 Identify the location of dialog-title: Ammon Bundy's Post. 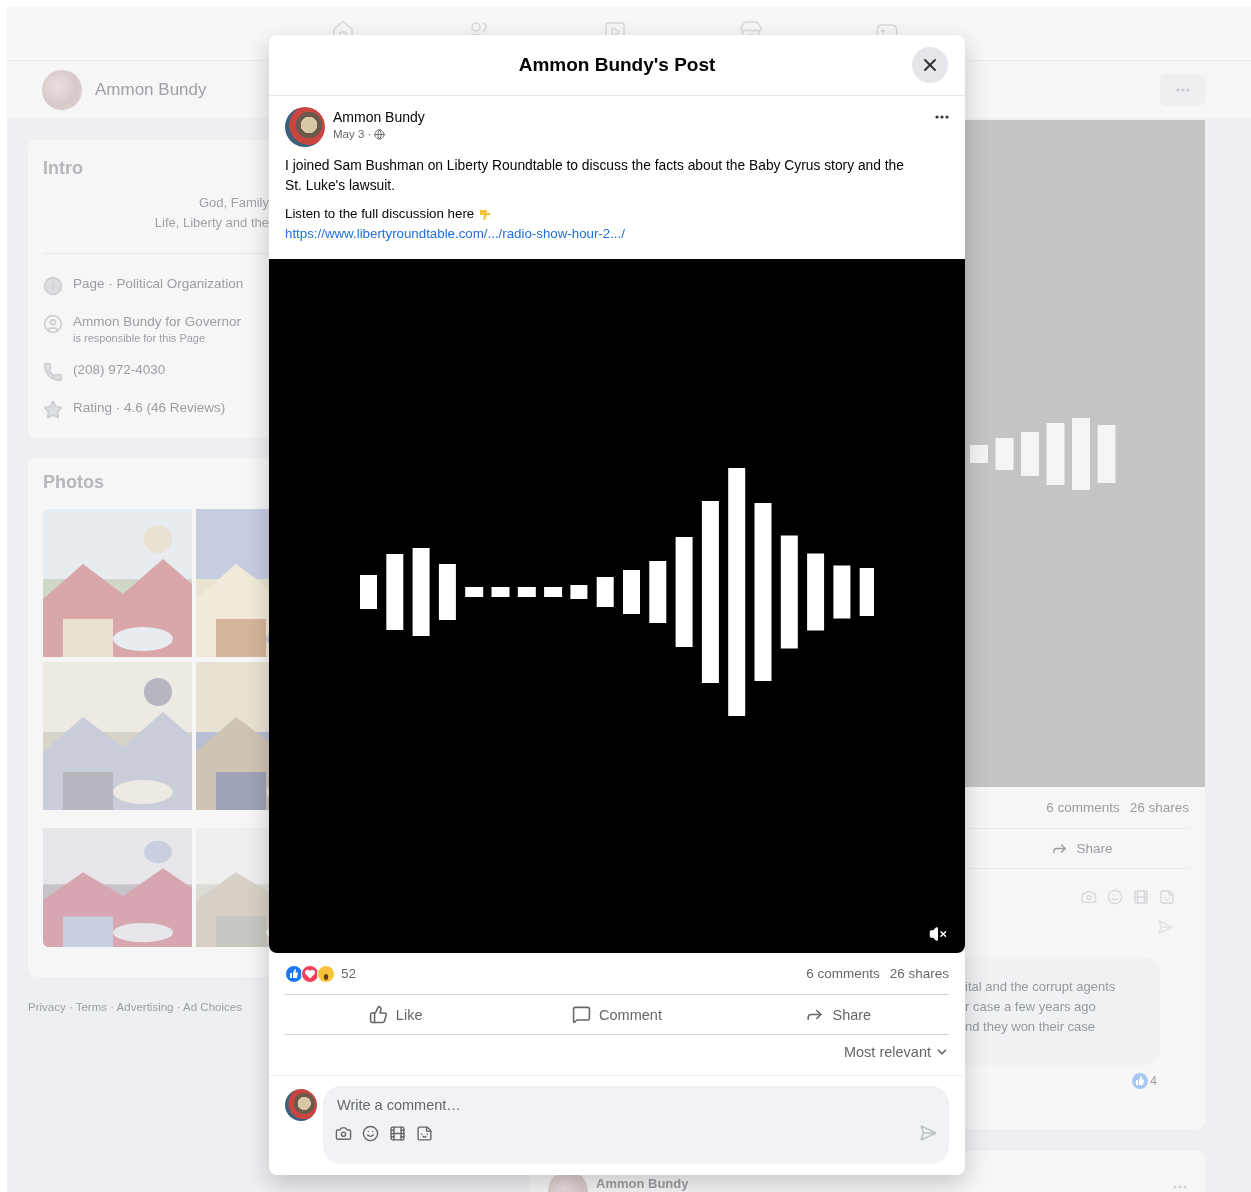
(617, 65).